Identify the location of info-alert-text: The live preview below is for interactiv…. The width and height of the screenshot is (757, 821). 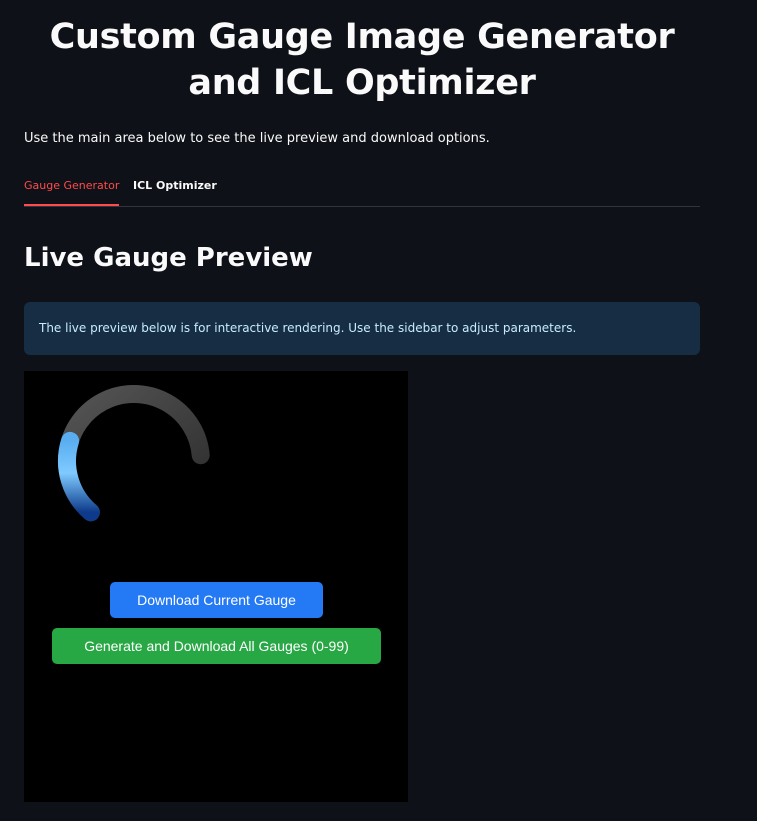
(308, 328).